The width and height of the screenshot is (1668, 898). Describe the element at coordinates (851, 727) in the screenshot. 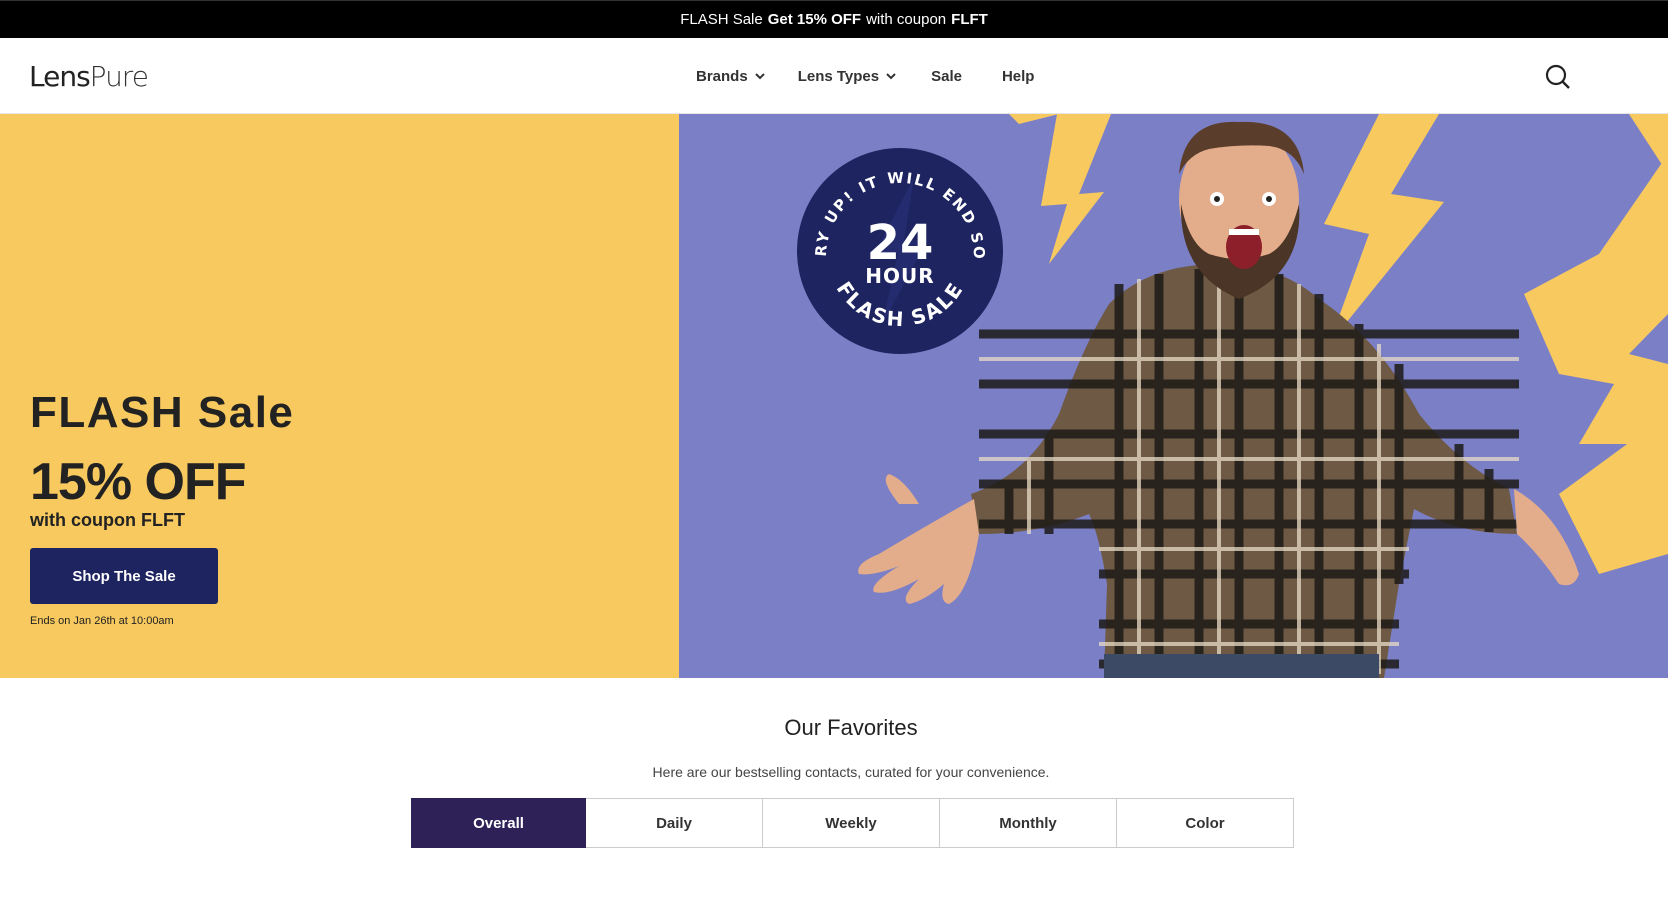

I see `favorites-title: Our Favorites` at that location.